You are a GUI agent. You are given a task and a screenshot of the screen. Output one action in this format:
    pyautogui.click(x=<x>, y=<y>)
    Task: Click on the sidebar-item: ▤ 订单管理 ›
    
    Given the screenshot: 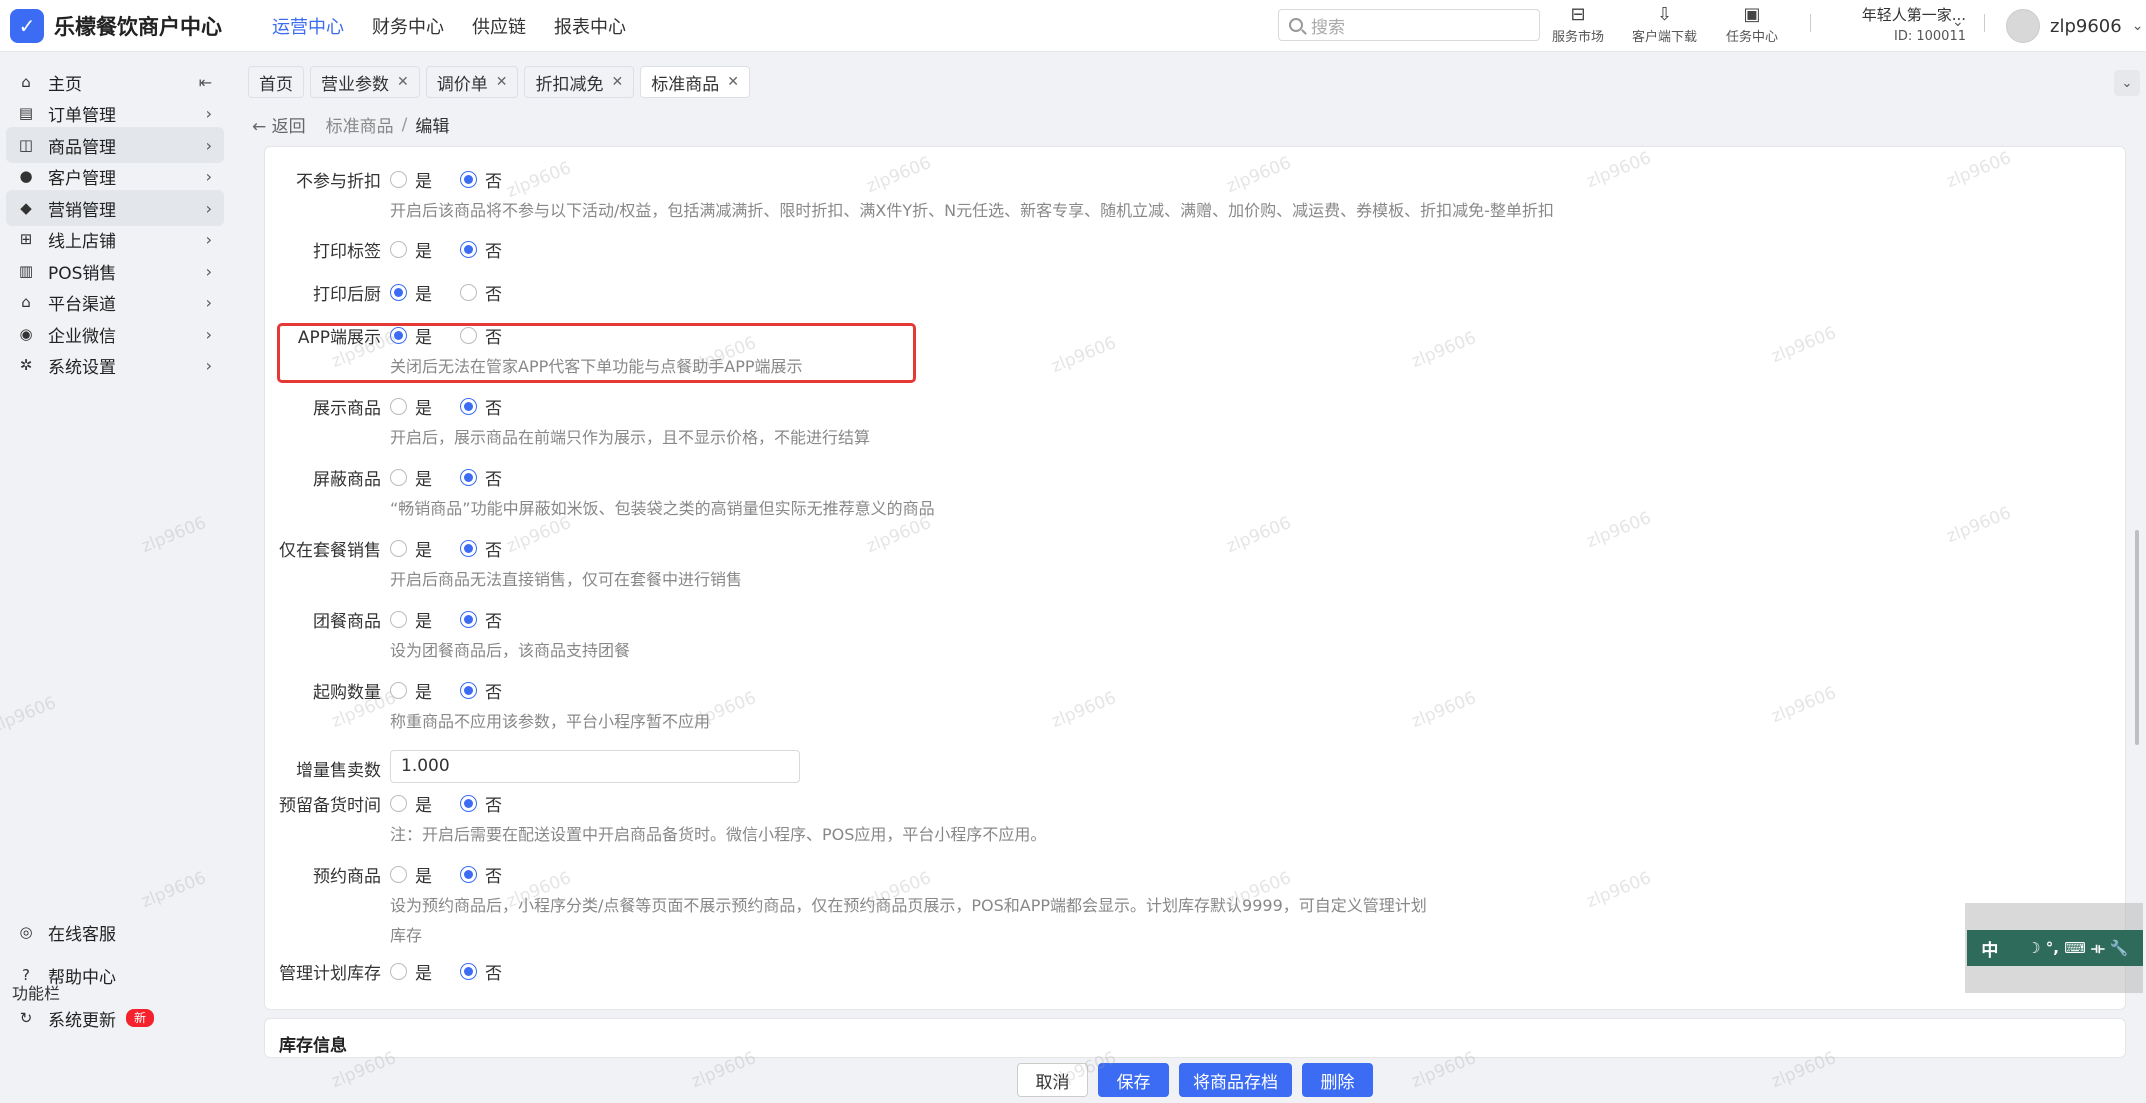 What is the action you would take?
    pyautogui.click(x=115, y=113)
    